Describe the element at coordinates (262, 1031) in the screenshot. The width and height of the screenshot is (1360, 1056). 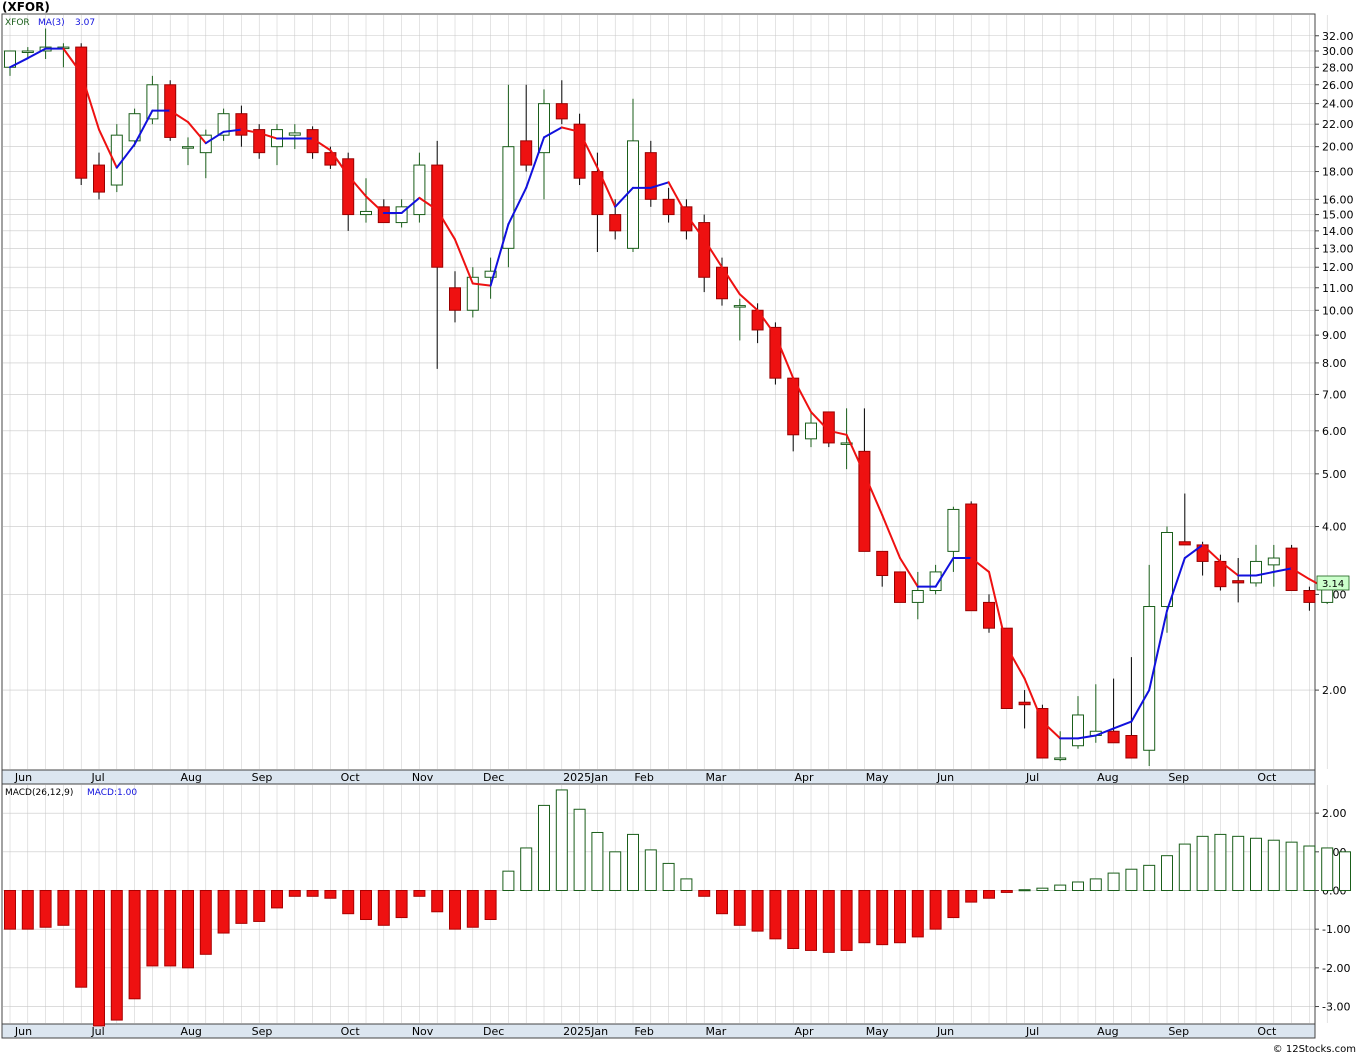
I see `month-label: Sep` at that location.